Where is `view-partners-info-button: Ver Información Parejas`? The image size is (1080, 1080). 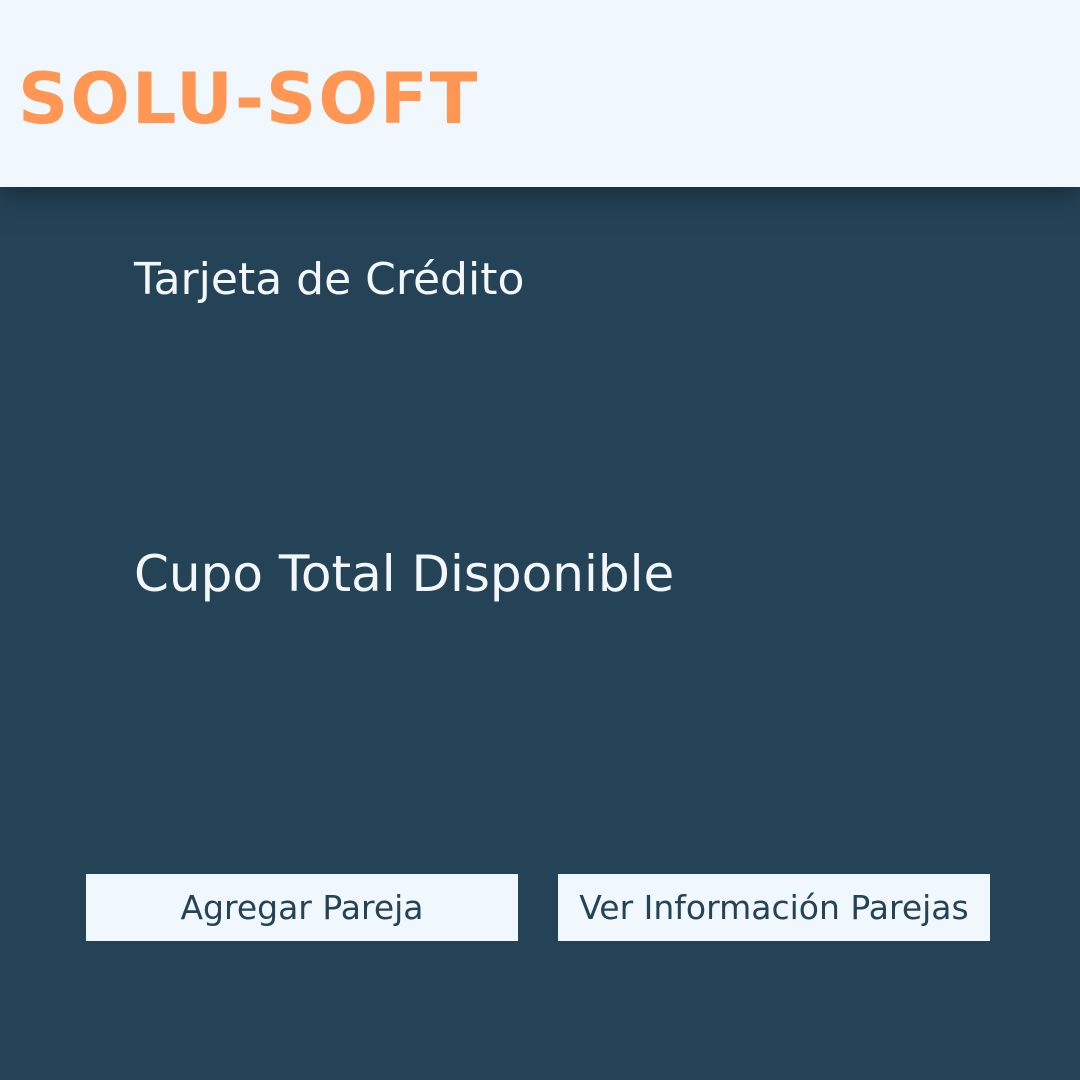
view-partners-info-button: Ver Información Parejas is located at coordinates (774, 907).